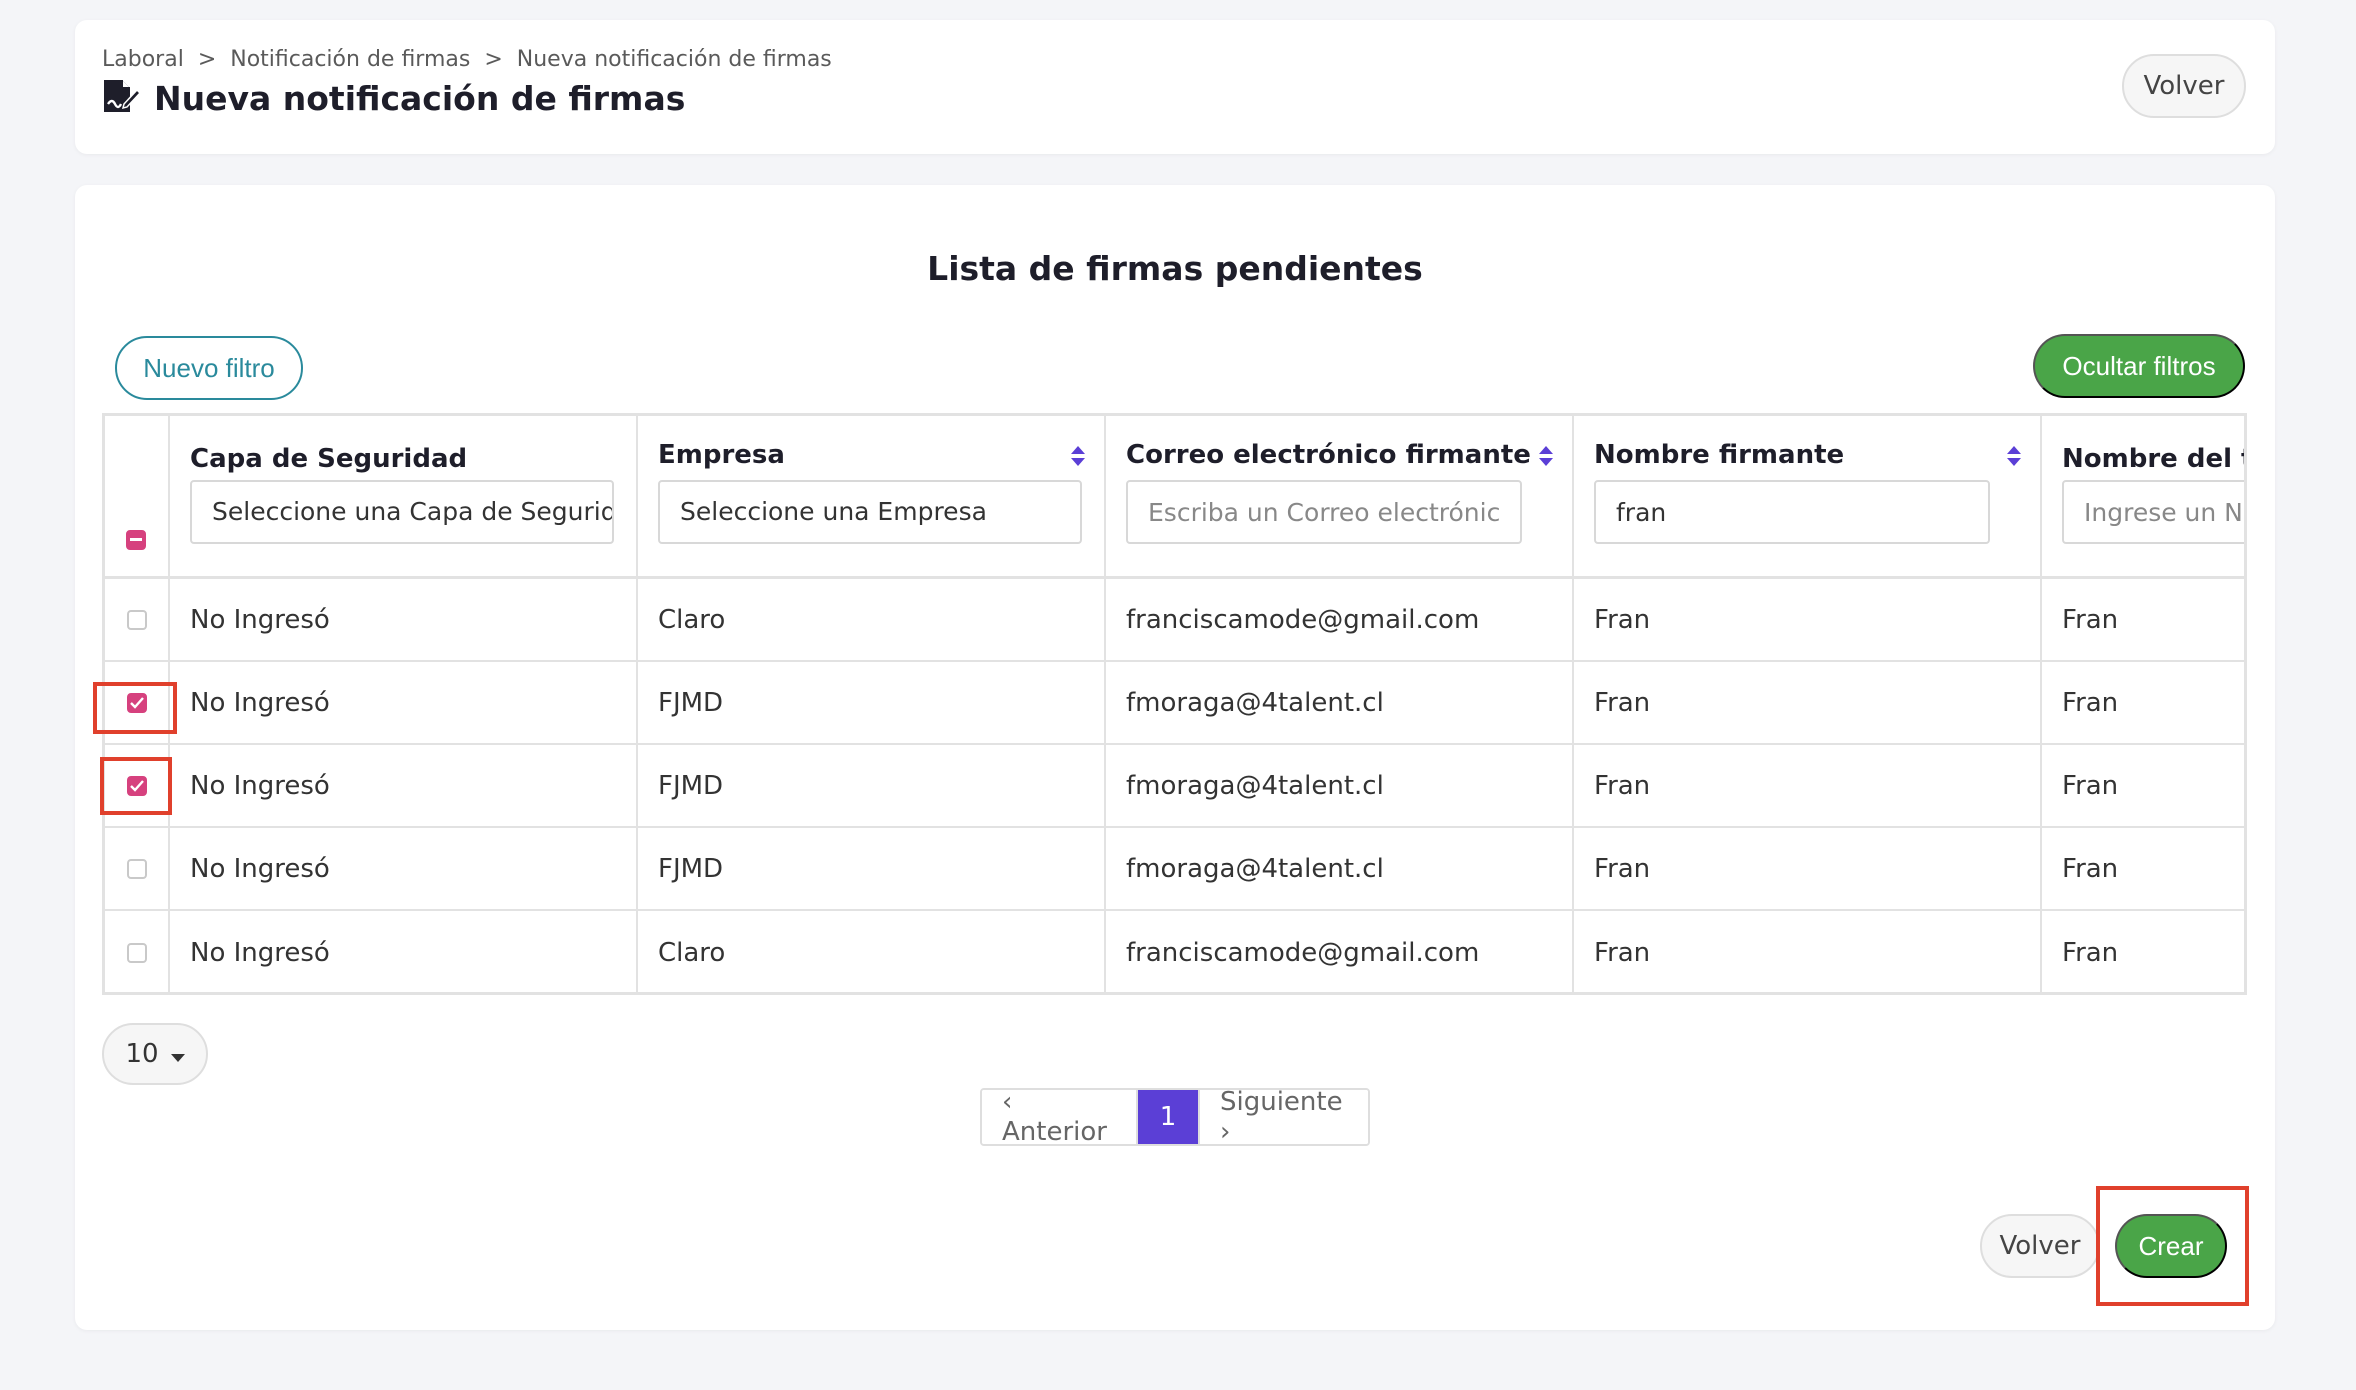 Image resolution: width=2356 pixels, height=1390 pixels. Describe the element at coordinates (2040, 1246) in the screenshot. I see `footer-back-button: Volver` at that location.